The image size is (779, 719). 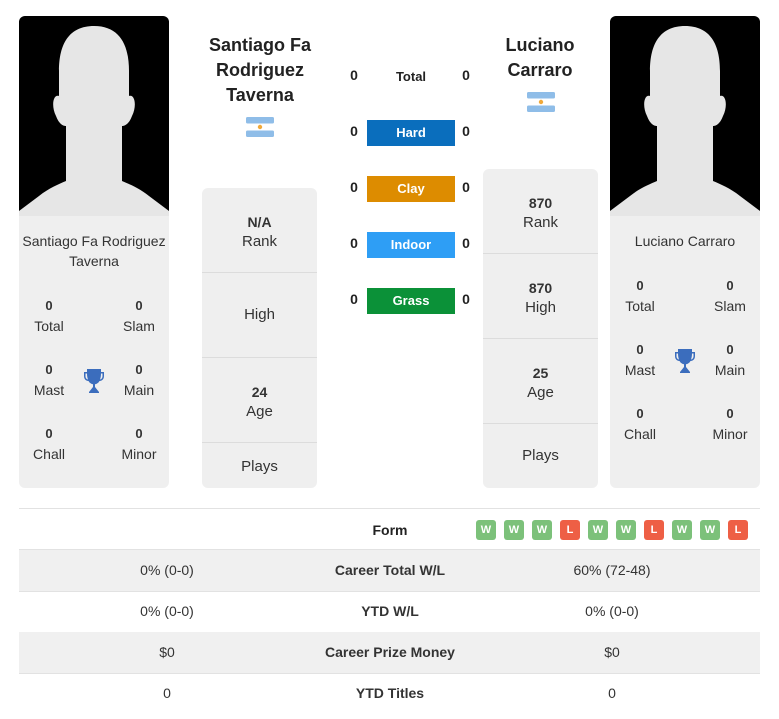 I want to click on row-label: Career Total W/L, so click(x=390, y=570).